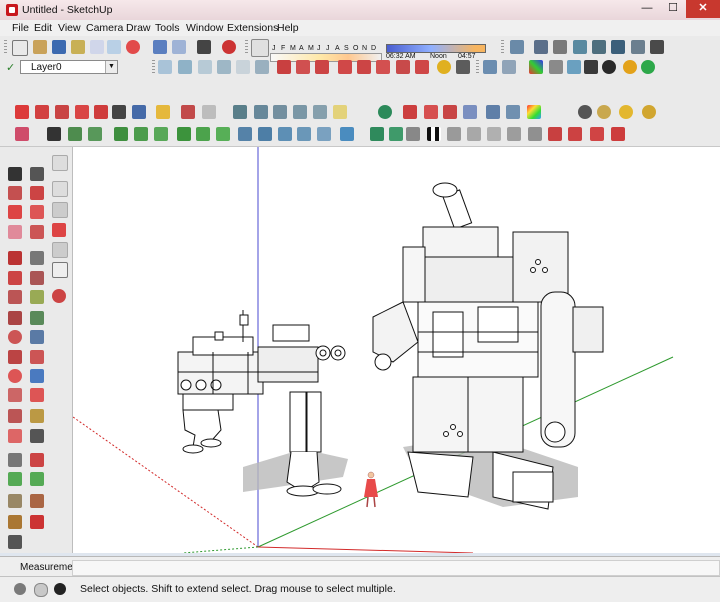 This screenshot has height=602, width=720. What do you see at coordinates (648, 67) in the screenshot?
I see `go-icon` at bounding box center [648, 67].